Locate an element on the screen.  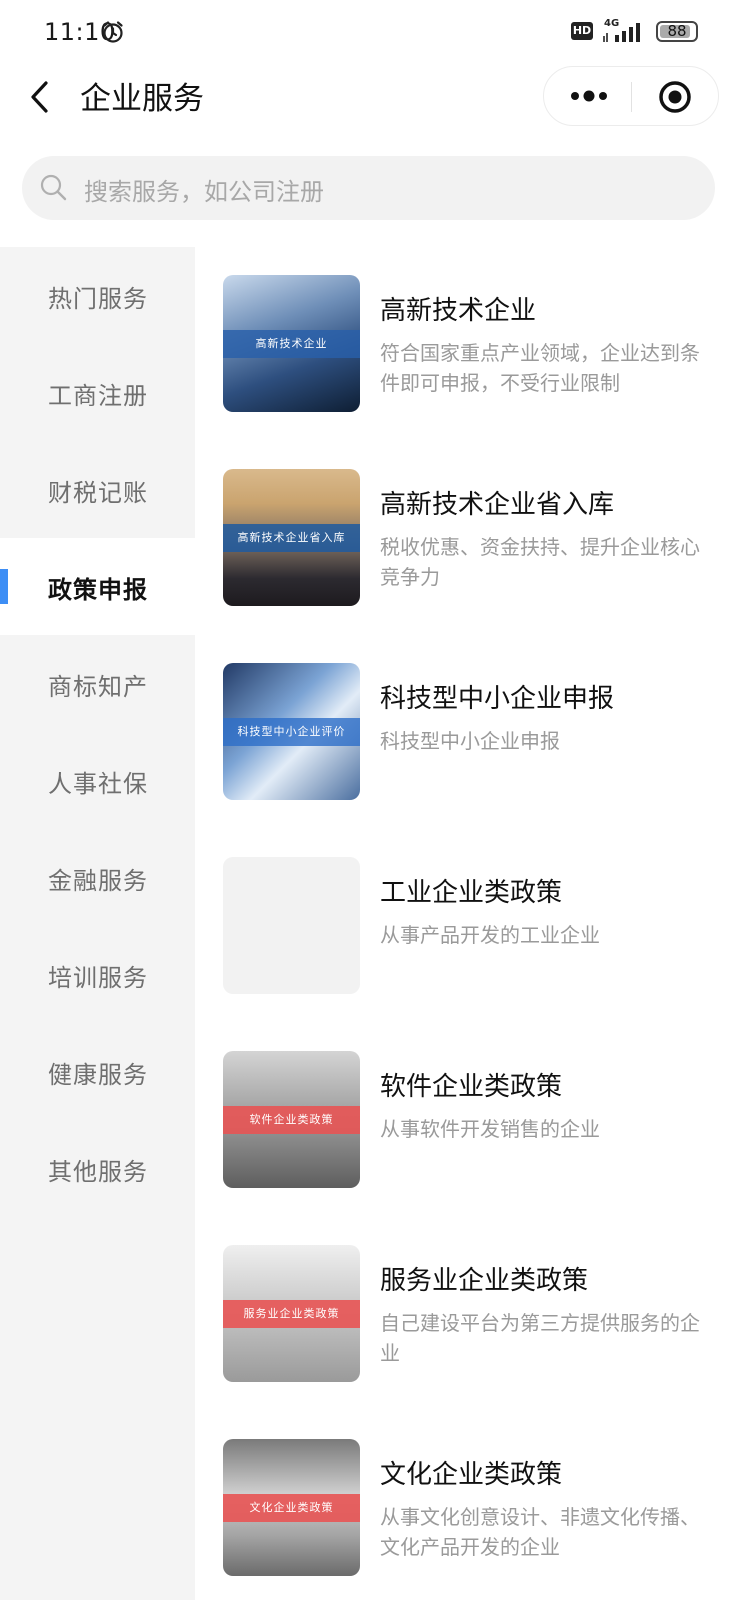
service-thumbnail: 服务业企业类政策 is located at coordinates (291, 1313).